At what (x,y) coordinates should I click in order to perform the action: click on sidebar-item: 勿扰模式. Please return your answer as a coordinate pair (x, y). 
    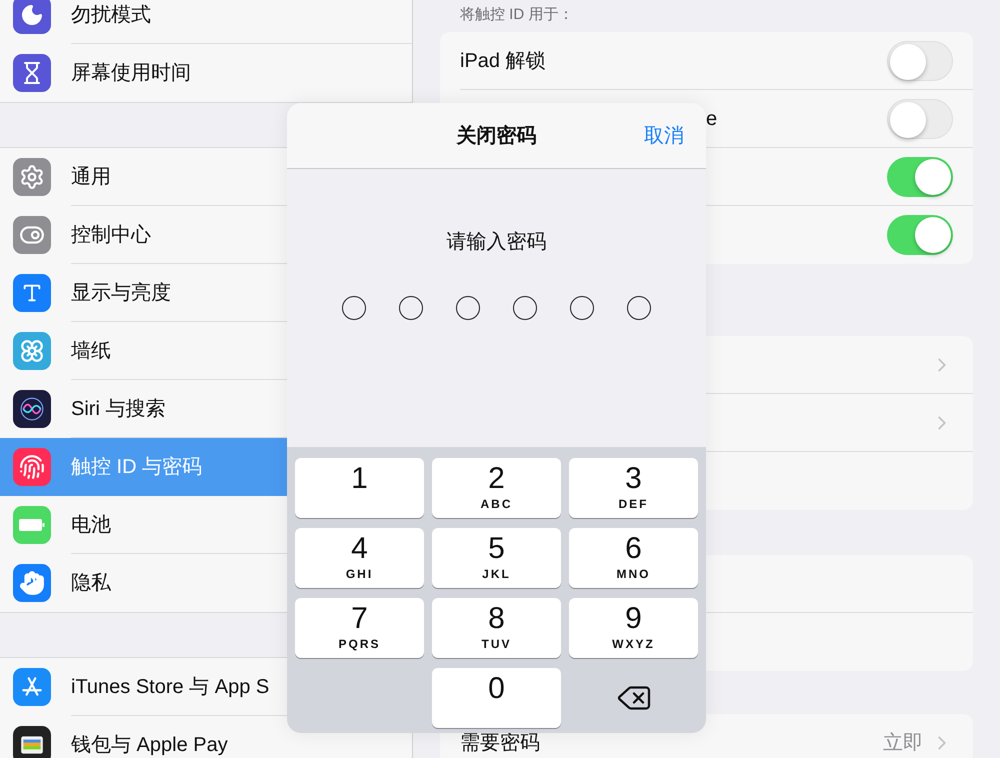
    Looking at the image, I should click on (206, 22).